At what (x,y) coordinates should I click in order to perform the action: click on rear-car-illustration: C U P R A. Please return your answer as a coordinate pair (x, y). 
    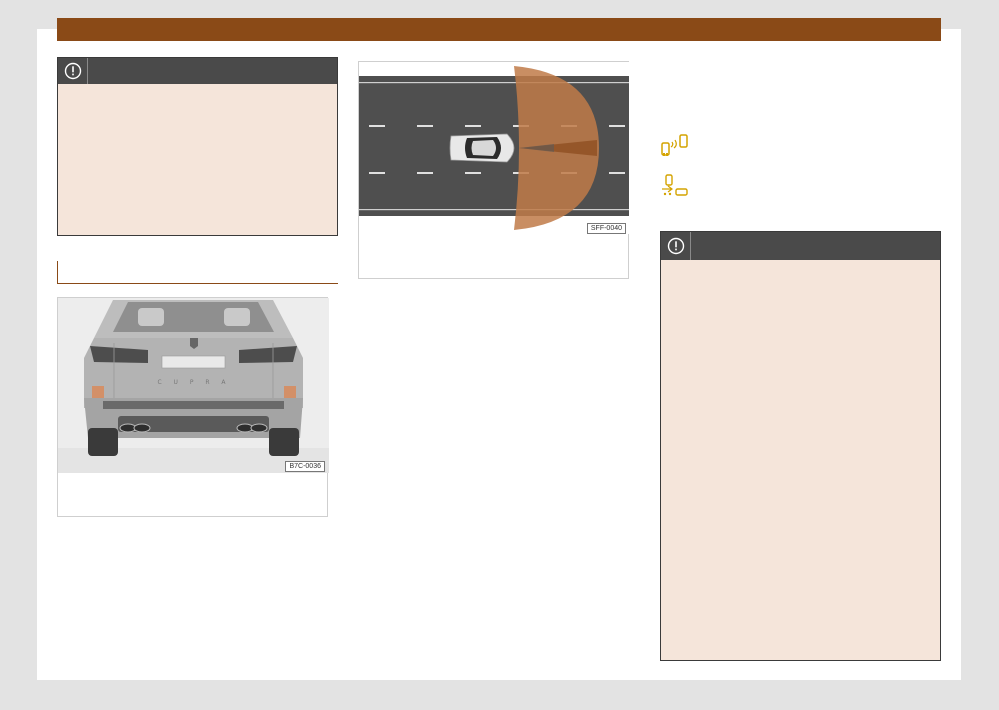
    Looking at the image, I should click on (193, 385).